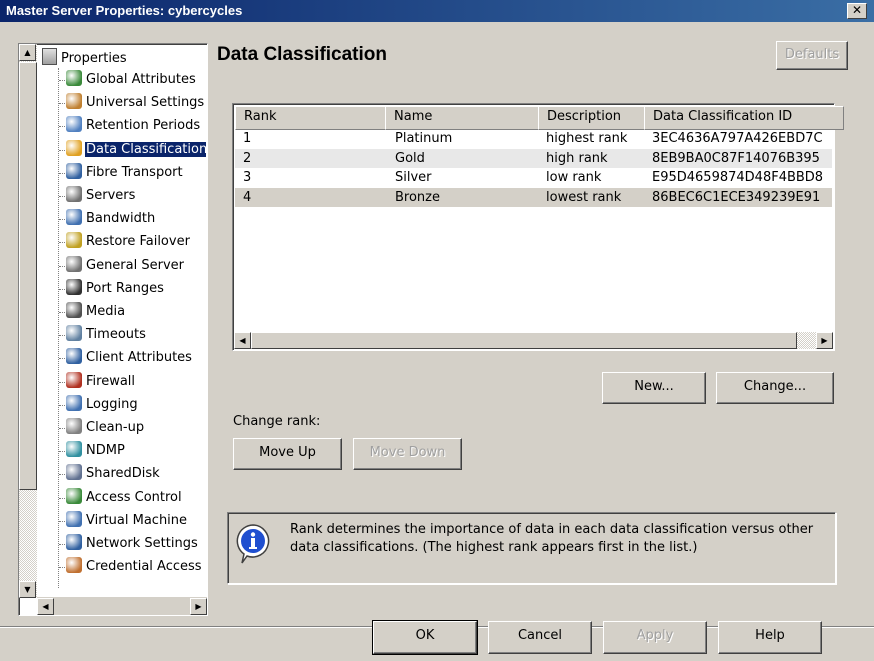  Describe the element at coordinates (143, 126) in the screenshot. I see `tree-item-label: Retention Periods` at that location.